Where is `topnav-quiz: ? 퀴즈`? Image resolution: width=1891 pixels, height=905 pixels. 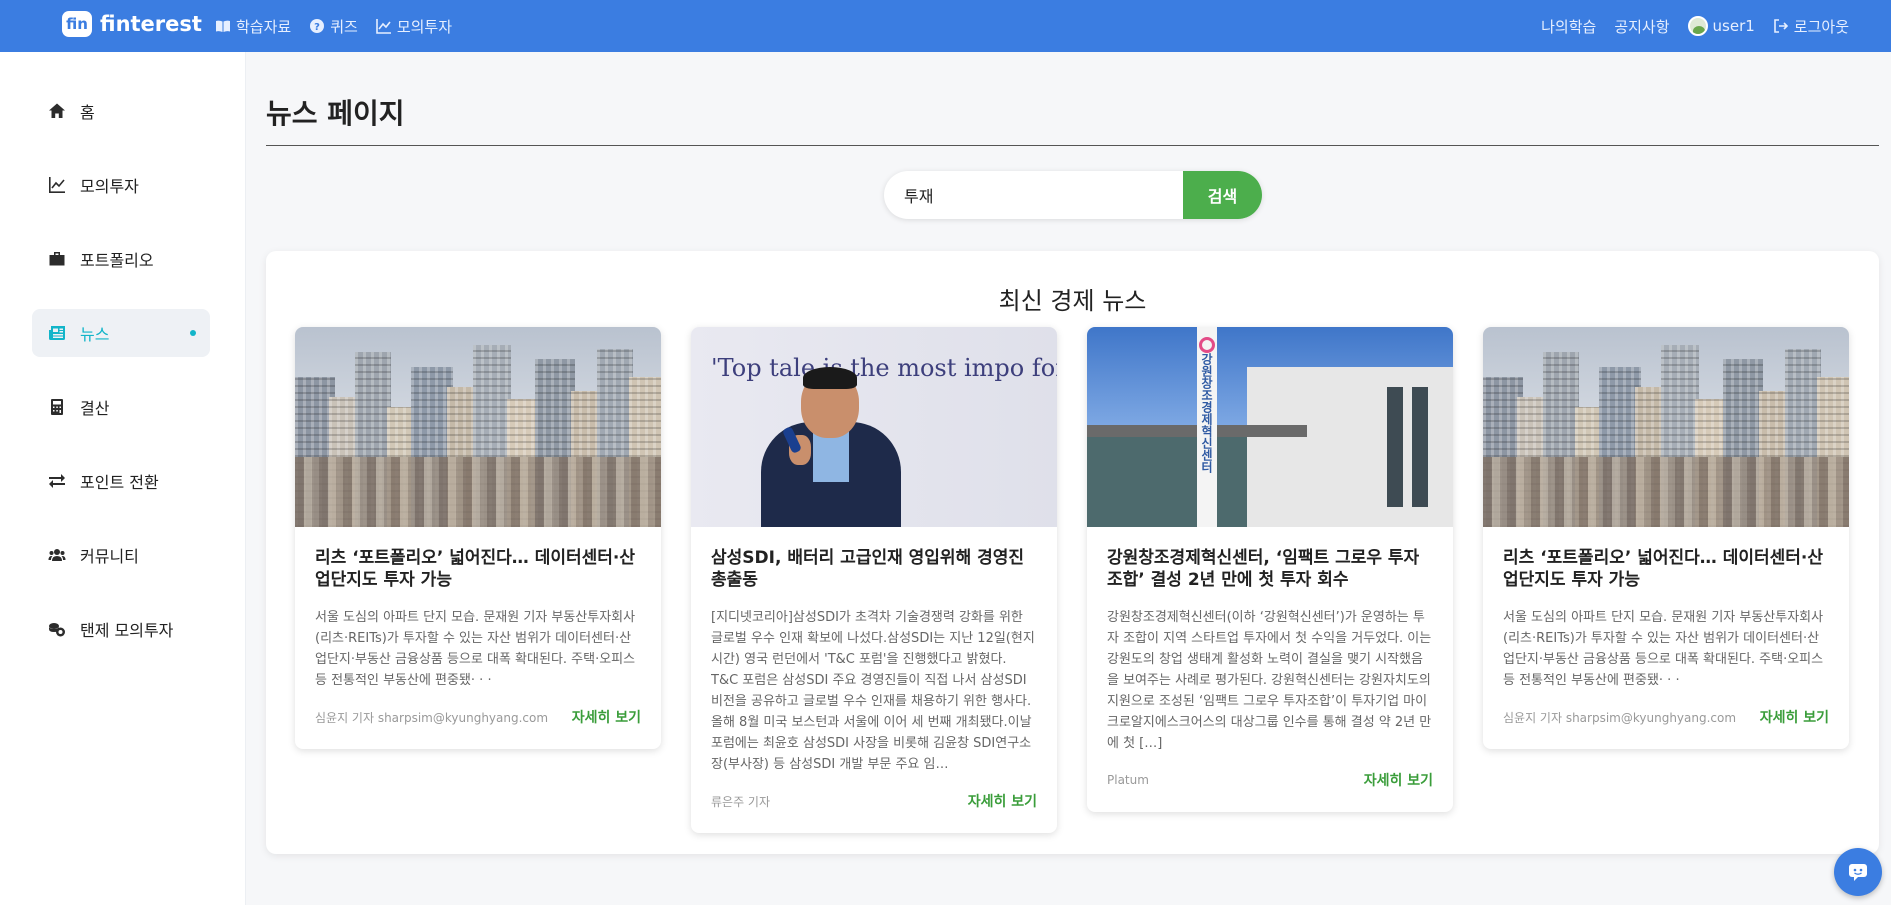
topnav-quiz: ? 퀴즈 is located at coordinates (333, 26).